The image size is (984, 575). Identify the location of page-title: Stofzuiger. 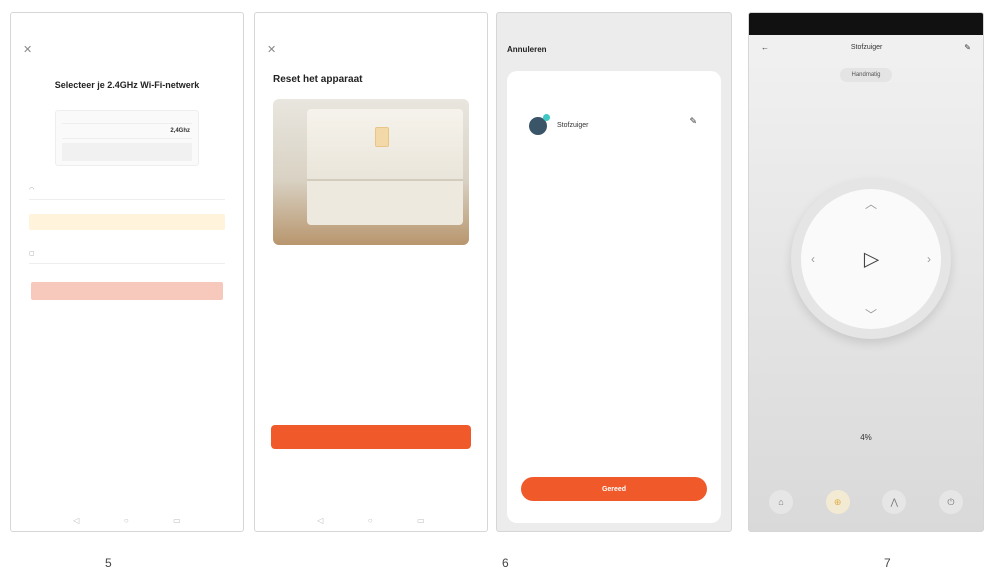
(866, 47).